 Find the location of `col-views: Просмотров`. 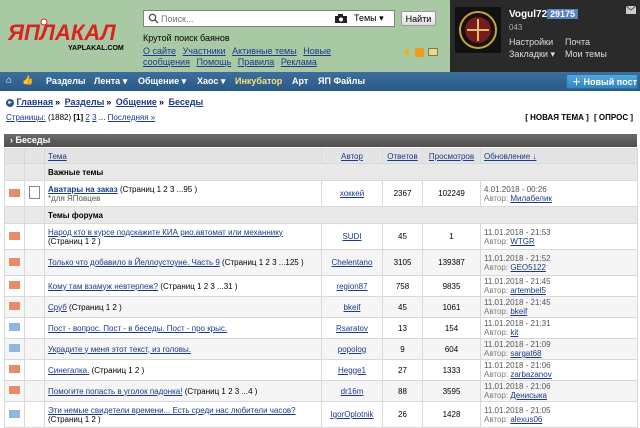

col-views: Просмотров is located at coordinates (451, 156).